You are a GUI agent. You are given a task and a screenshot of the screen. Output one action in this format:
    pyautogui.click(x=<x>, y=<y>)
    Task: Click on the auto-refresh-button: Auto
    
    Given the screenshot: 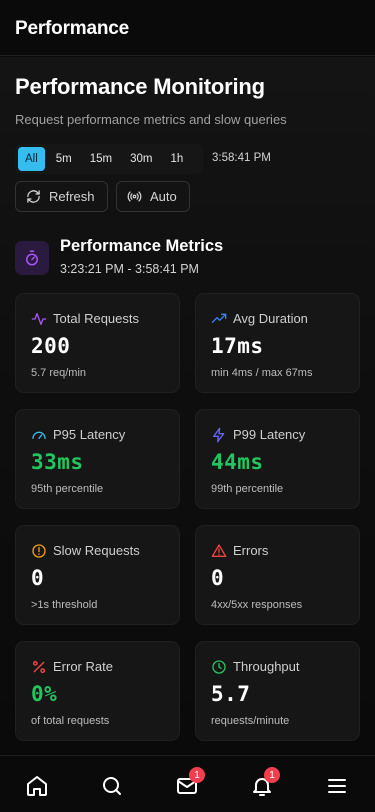 What is the action you would take?
    pyautogui.click(x=153, y=196)
    